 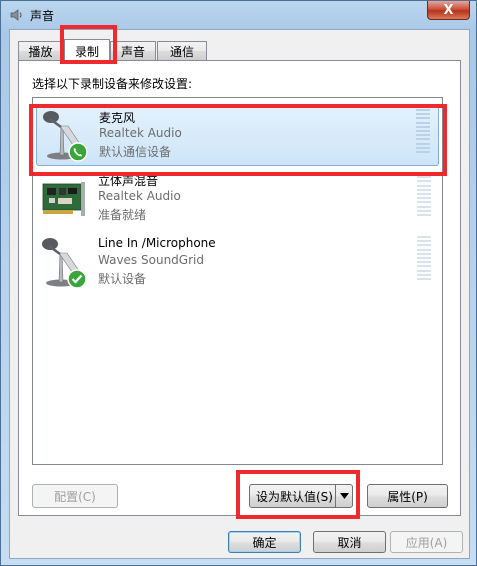 I want to click on configure-button-label: 配置(C), so click(x=75, y=496).